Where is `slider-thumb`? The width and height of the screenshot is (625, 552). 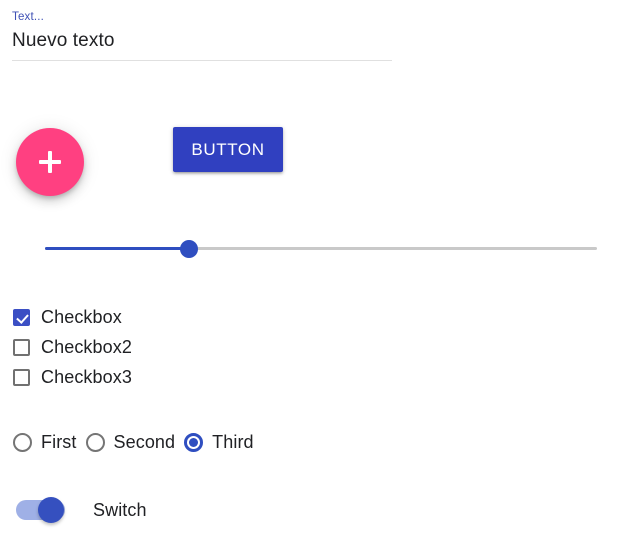 slider-thumb is located at coordinates (188, 249).